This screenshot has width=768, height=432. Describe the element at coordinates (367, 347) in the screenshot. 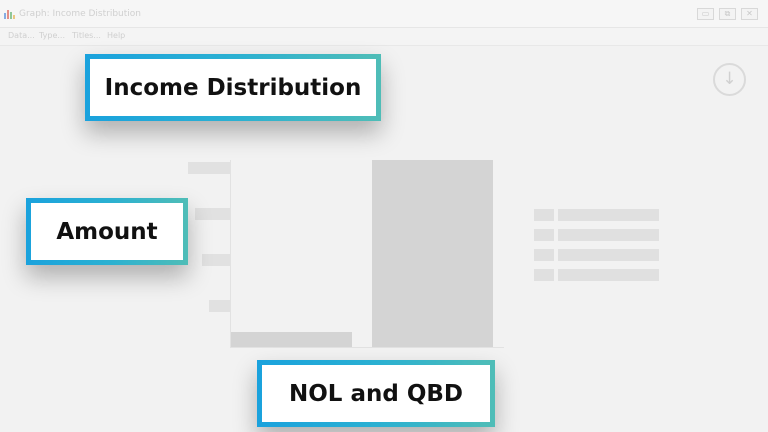

I see `x-axis-line` at that location.